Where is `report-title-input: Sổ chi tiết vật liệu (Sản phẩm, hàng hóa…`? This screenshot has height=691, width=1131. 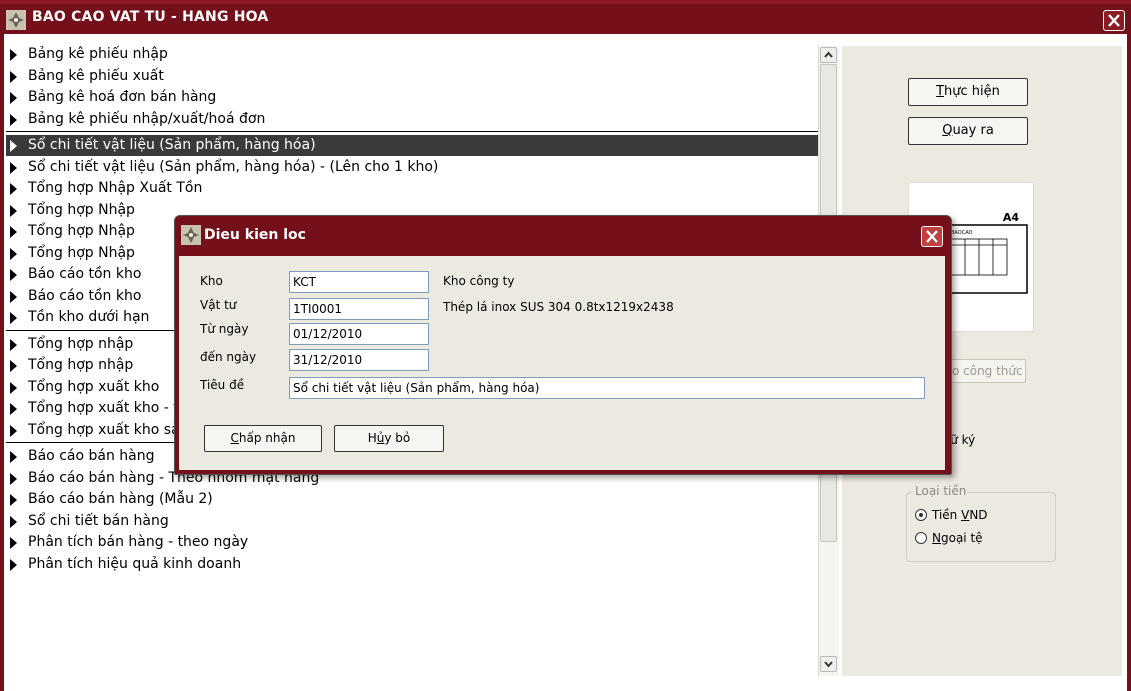 report-title-input: Sổ chi tiết vật liệu (Sản phẩm, hàng hóa… is located at coordinates (607, 388).